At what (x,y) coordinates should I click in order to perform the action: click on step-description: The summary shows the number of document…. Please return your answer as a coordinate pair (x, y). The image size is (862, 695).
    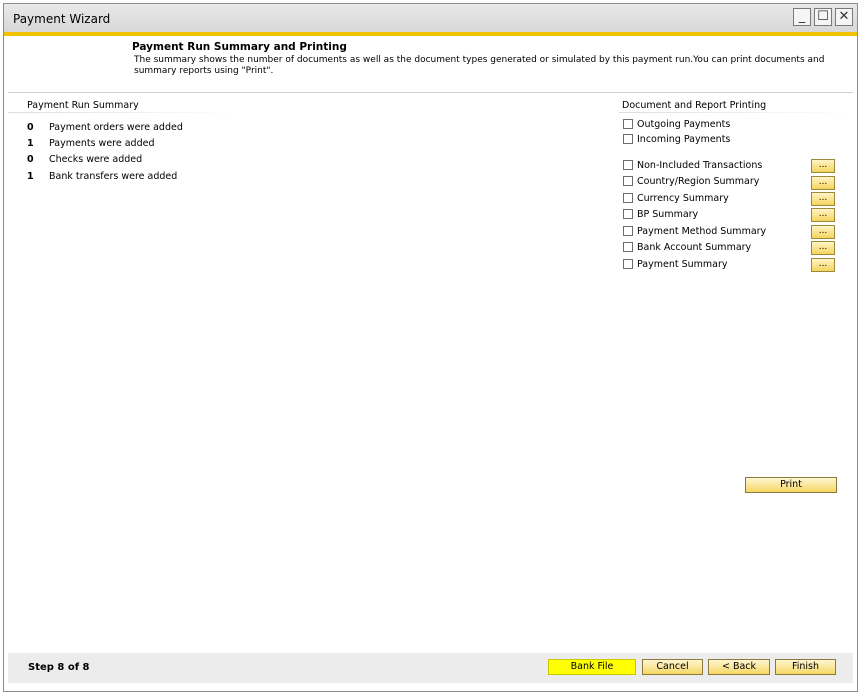
    Looking at the image, I should click on (479, 65).